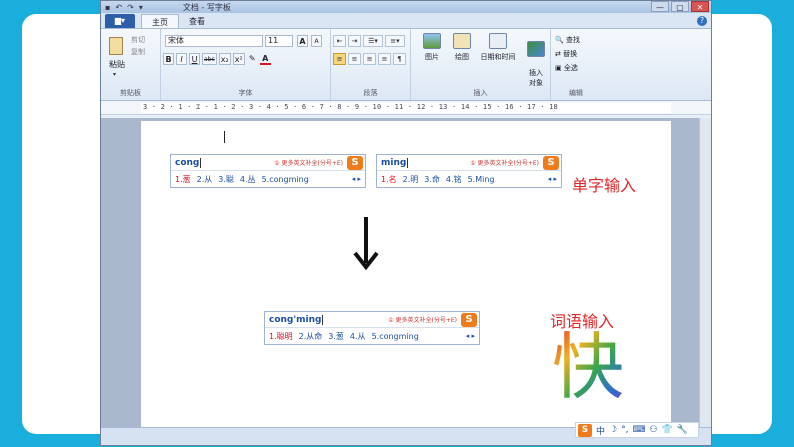  What do you see at coordinates (238, 59) in the screenshot?
I see `superscript-button: x²` at bounding box center [238, 59].